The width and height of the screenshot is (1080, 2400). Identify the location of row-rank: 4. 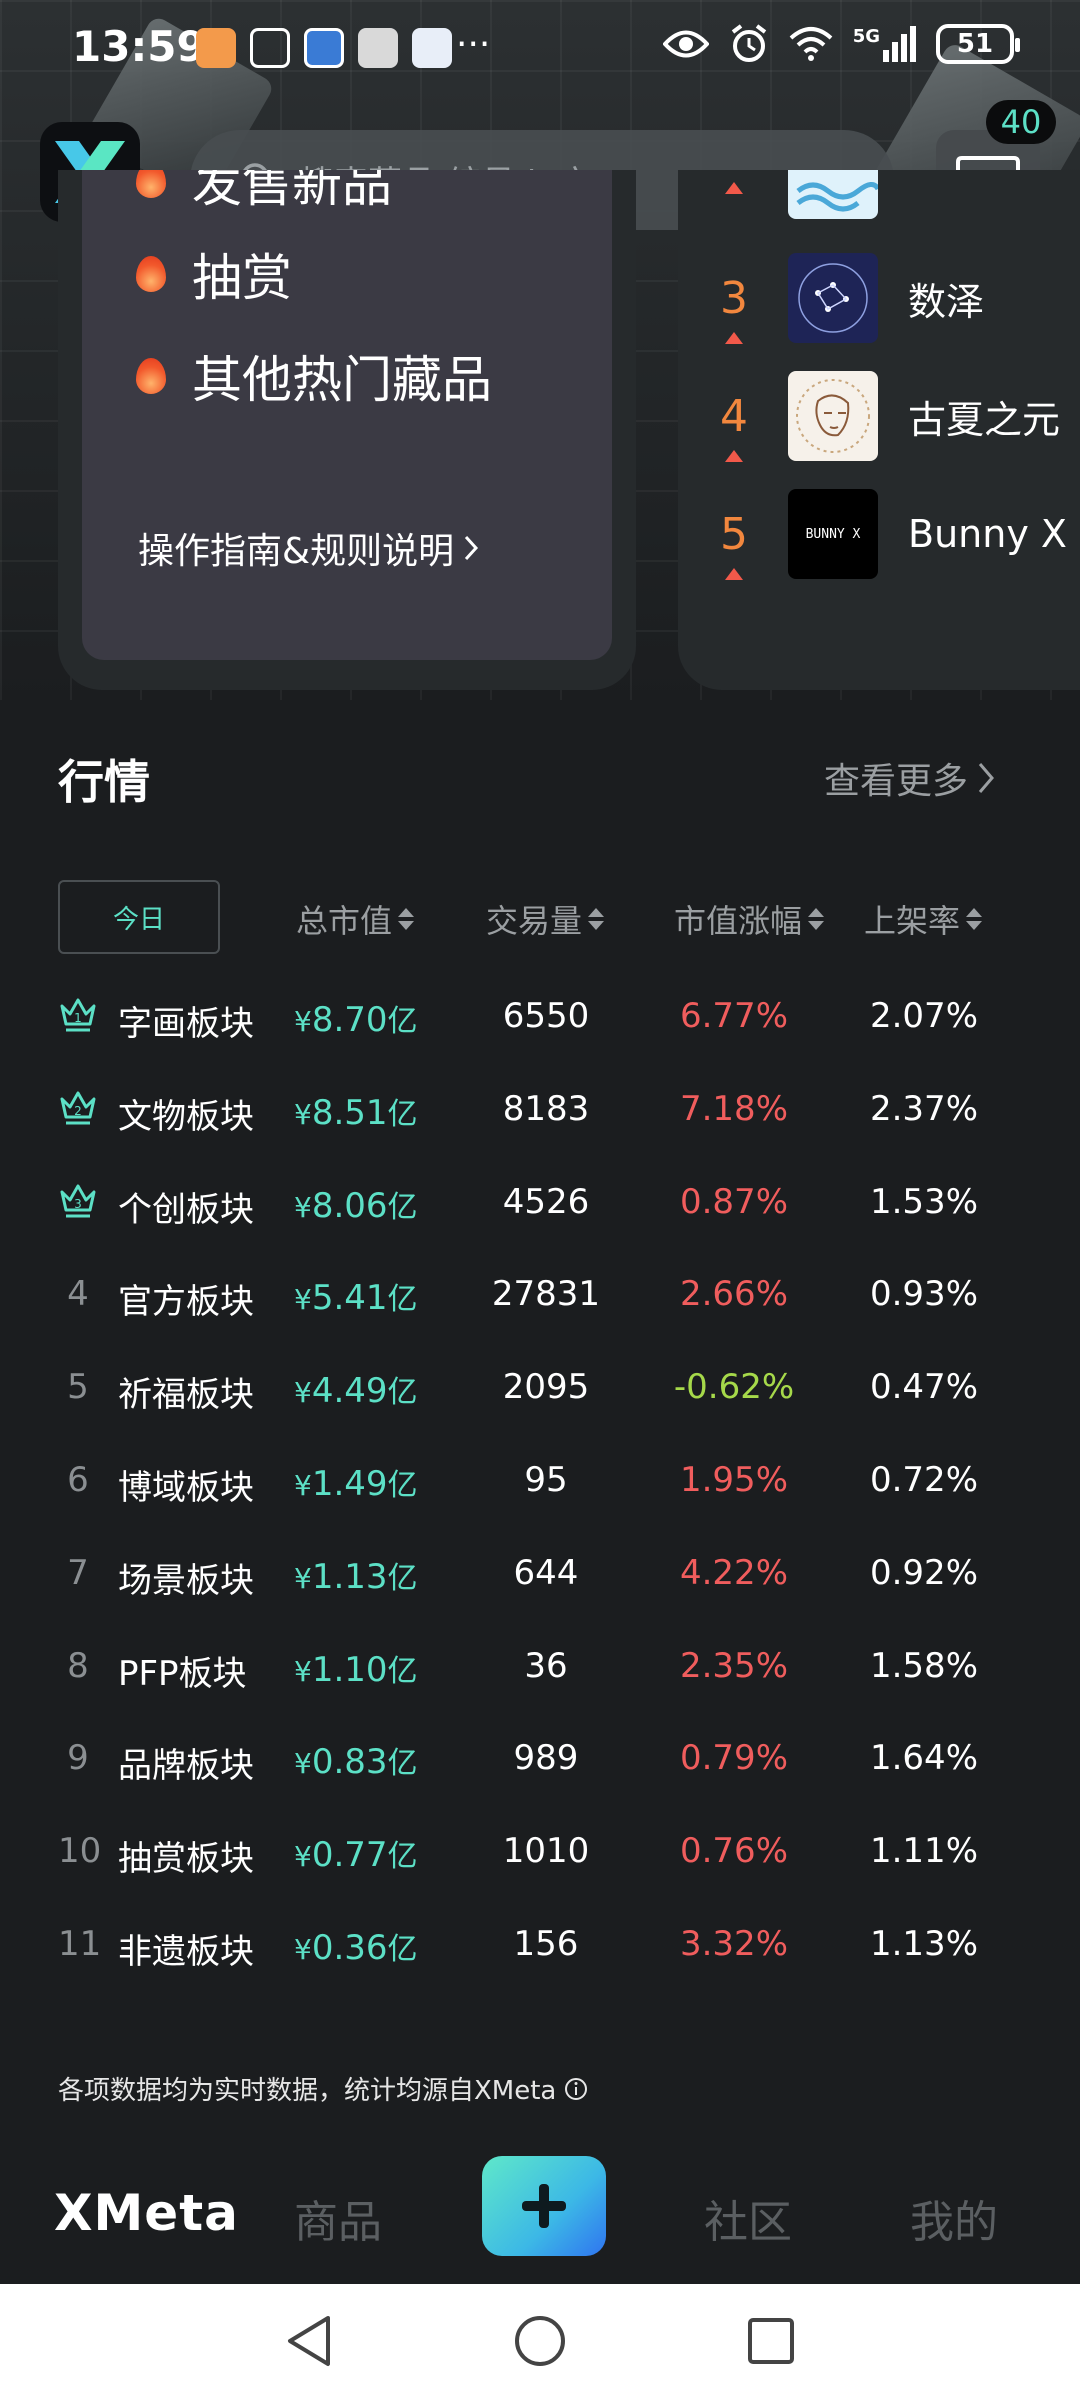
(78, 1294).